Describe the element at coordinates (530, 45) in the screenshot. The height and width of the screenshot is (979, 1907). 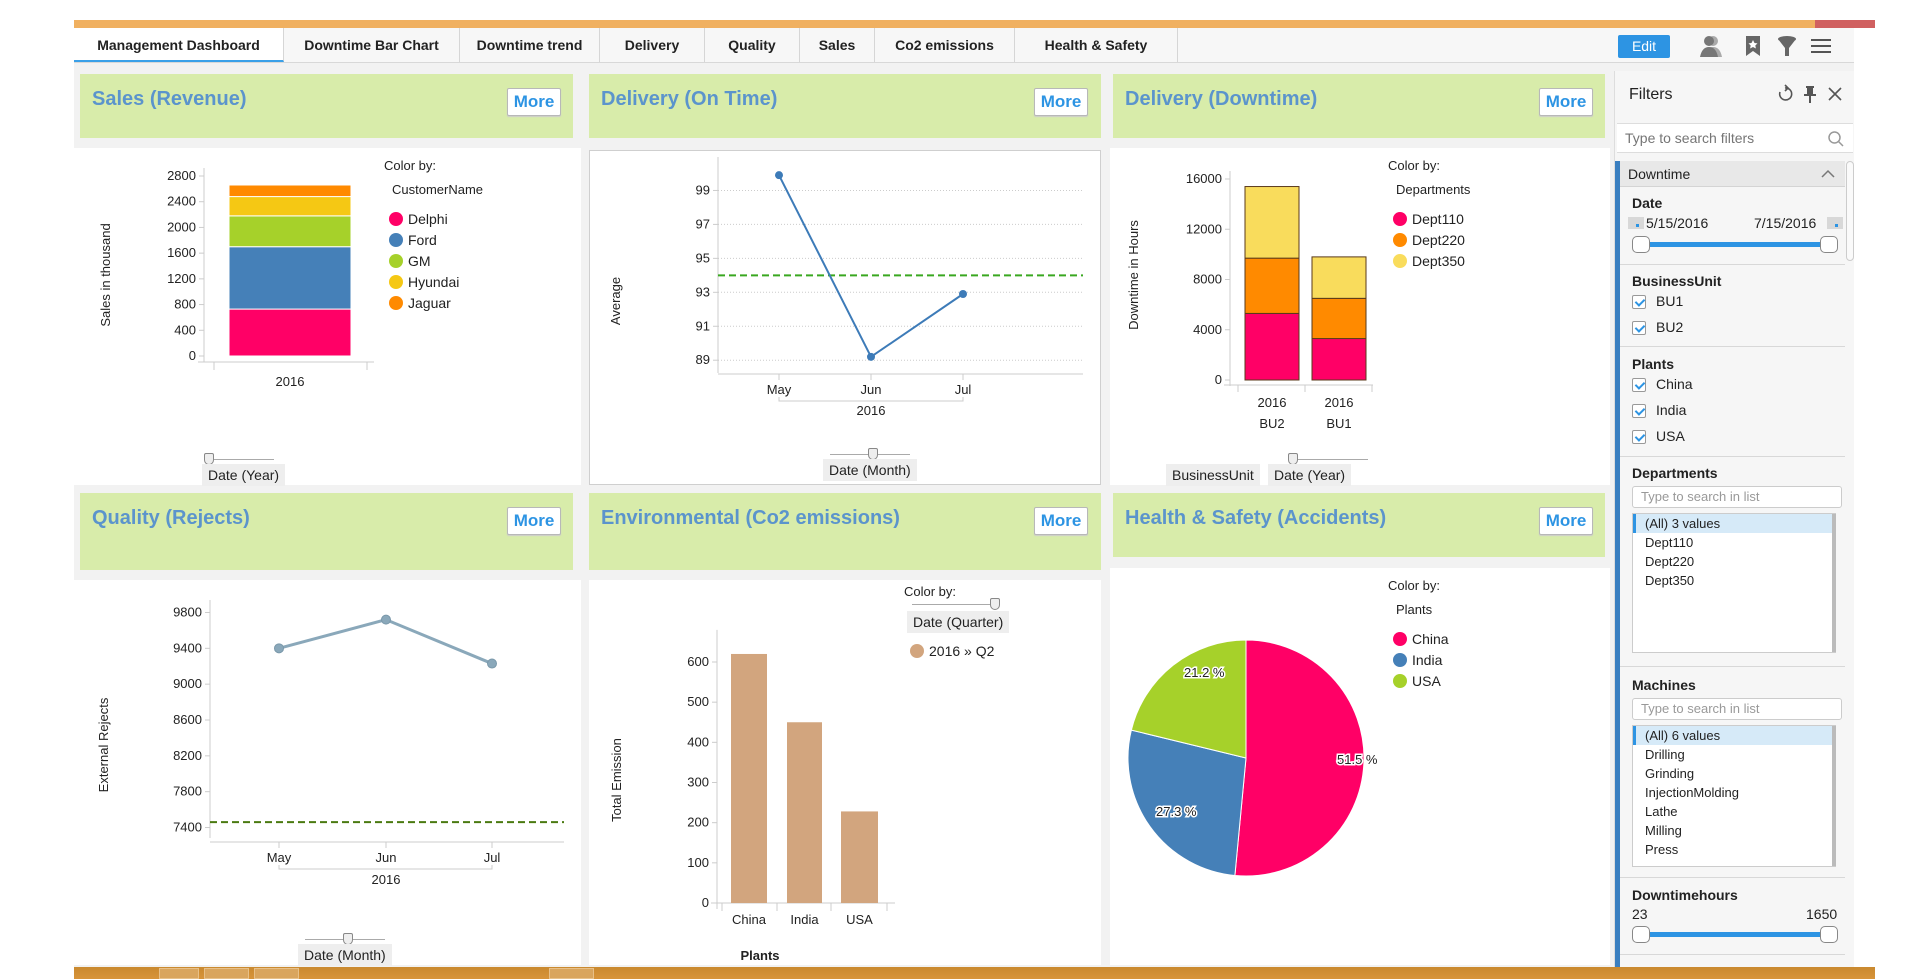
I see `tab-downtime-trend: Downtime trend` at that location.